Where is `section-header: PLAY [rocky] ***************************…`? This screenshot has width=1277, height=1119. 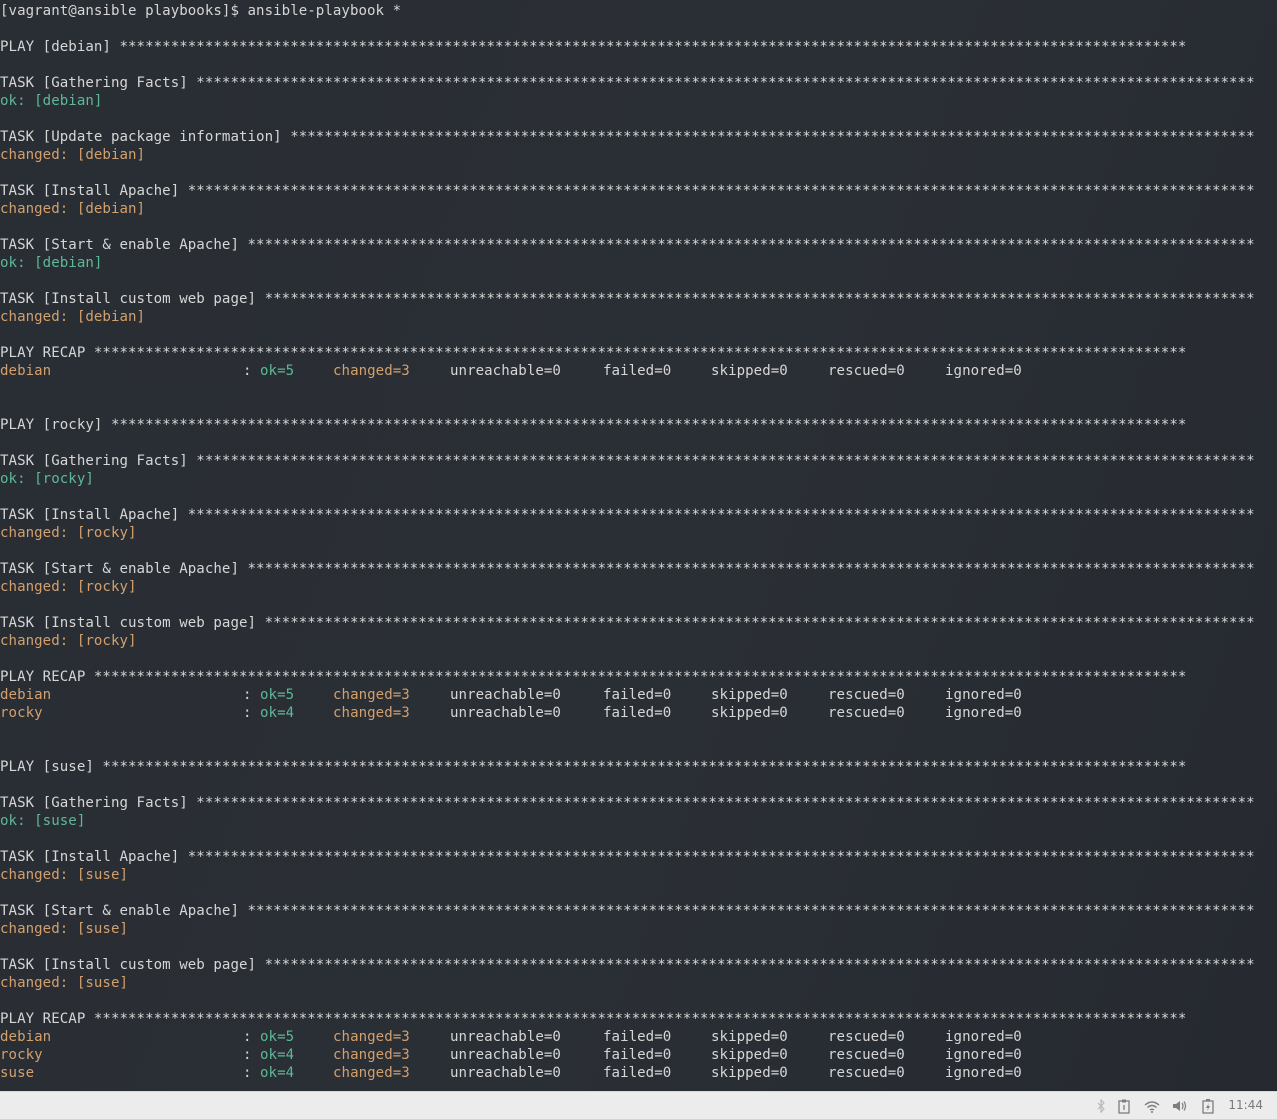 section-header: PLAY [rocky] ***************************… is located at coordinates (593, 425).